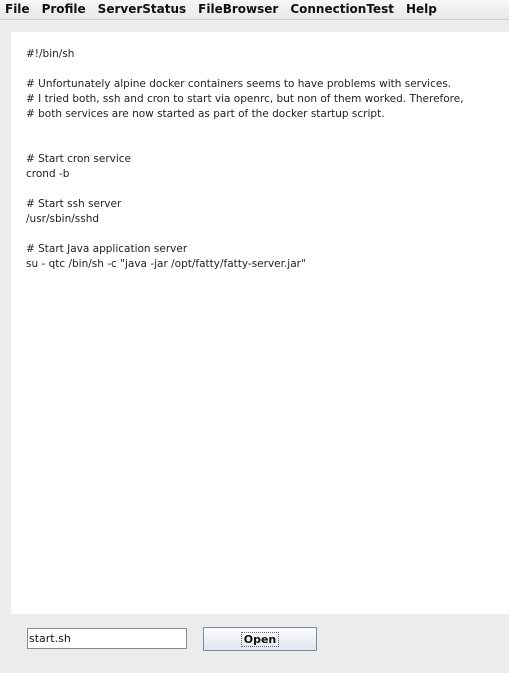 This screenshot has width=509, height=673. What do you see at coordinates (421, 9) in the screenshot?
I see `menu-help: Help` at bounding box center [421, 9].